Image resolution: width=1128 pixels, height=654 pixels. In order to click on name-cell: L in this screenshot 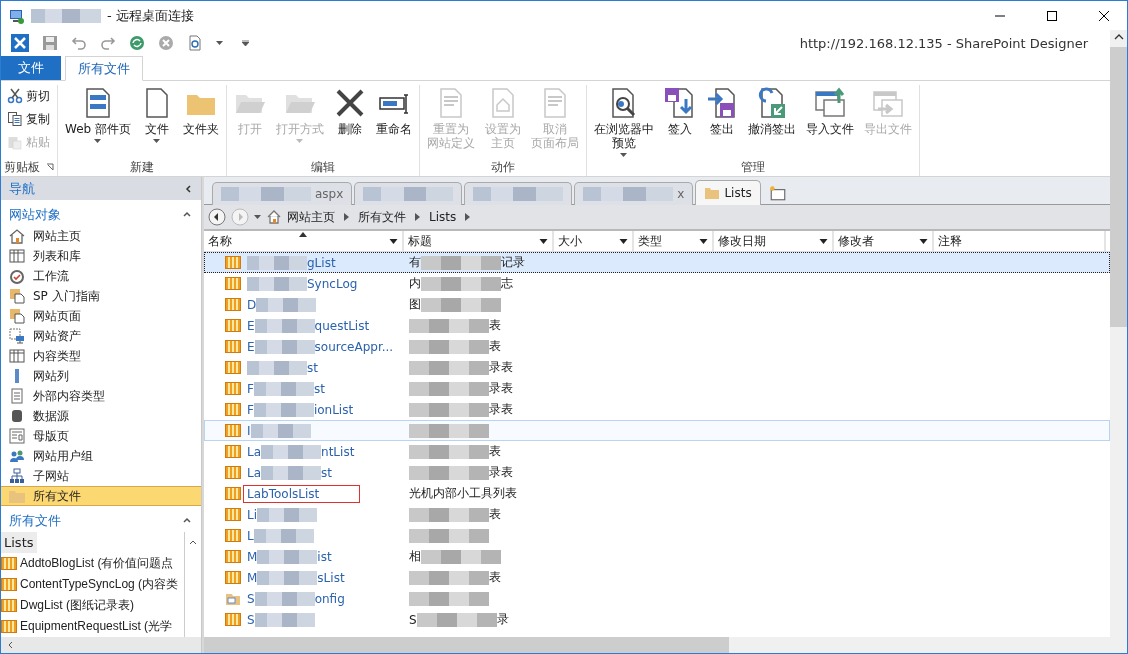, I will do `click(305, 535)`.